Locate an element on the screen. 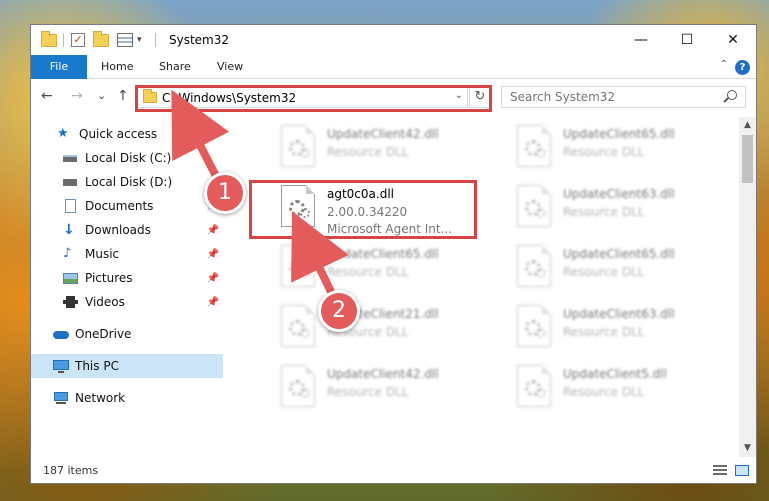  step-1-marker: 1 is located at coordinates (225, 193).